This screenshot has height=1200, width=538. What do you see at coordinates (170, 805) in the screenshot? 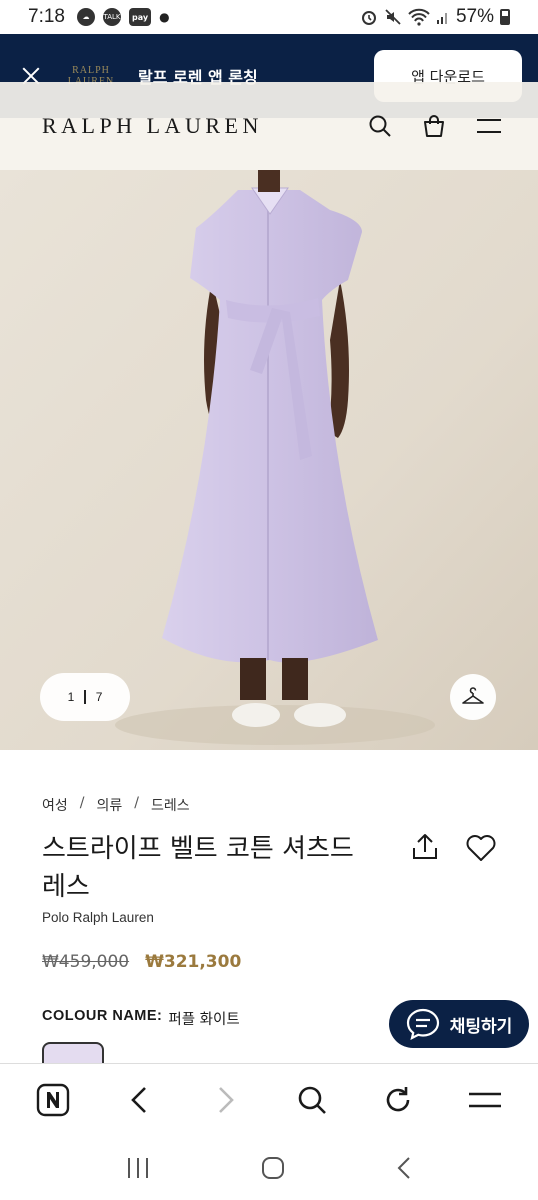
I see `breadcrumb-item-dresses: 드레스` at bounding box center [170, 805].